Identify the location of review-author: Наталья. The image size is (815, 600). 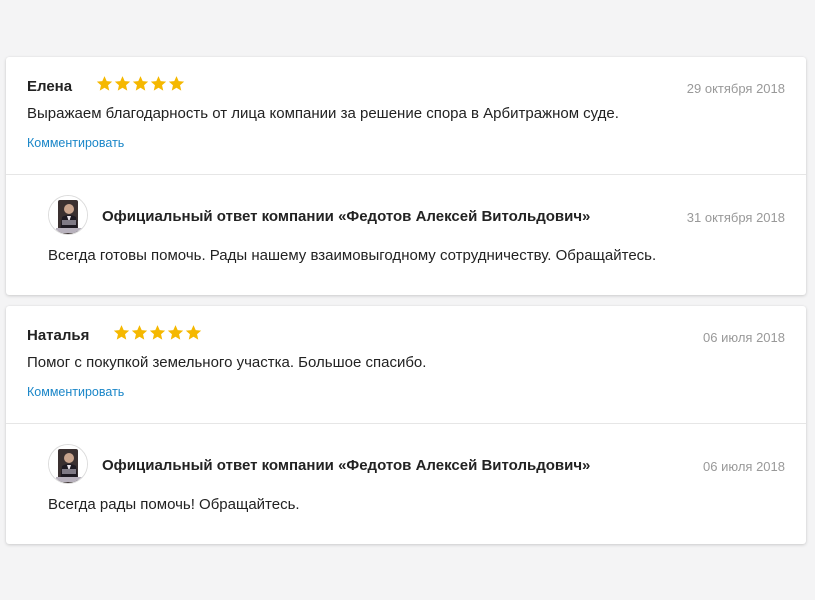
(58, 335).